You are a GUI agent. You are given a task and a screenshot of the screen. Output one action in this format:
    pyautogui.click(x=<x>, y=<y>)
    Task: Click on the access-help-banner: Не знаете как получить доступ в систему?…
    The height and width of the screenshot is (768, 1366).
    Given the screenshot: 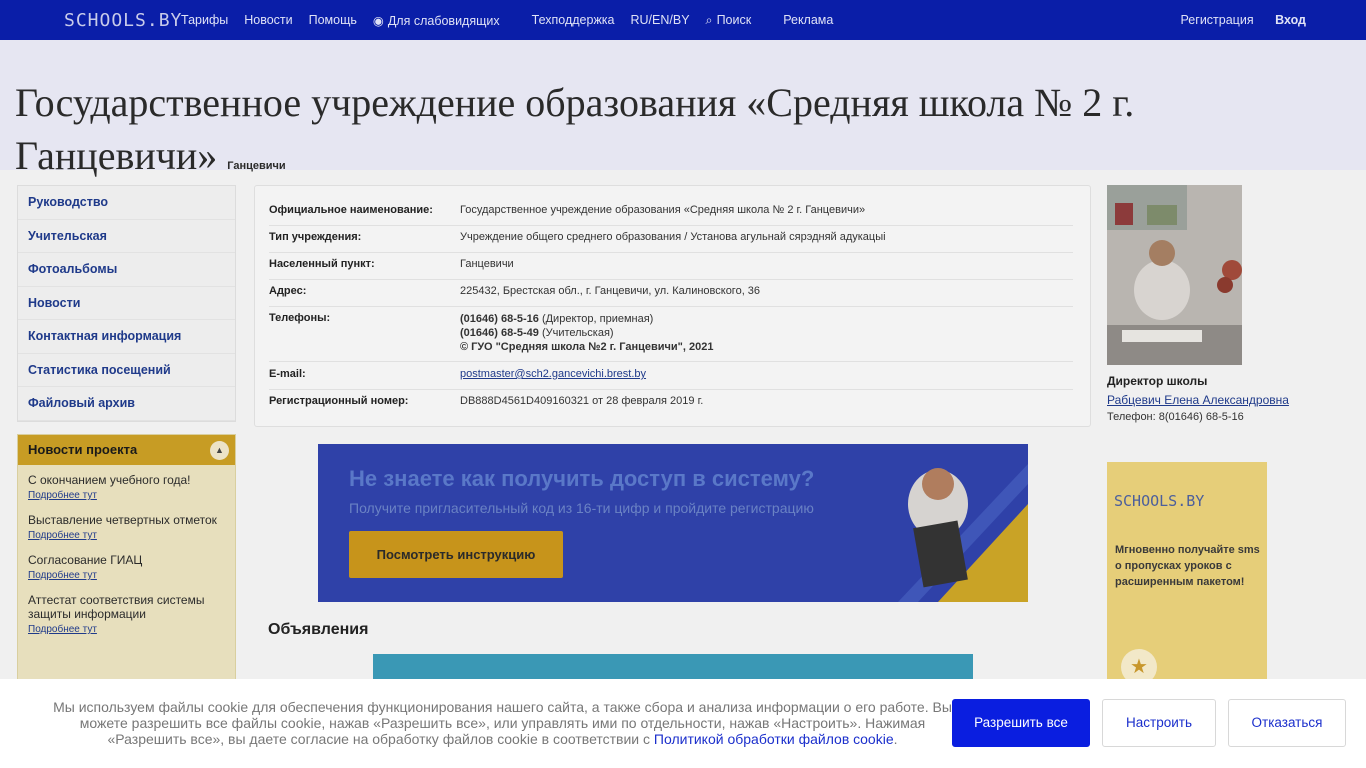 What is the action you would take?
    pyautogui.click(x=673, y=523)
    